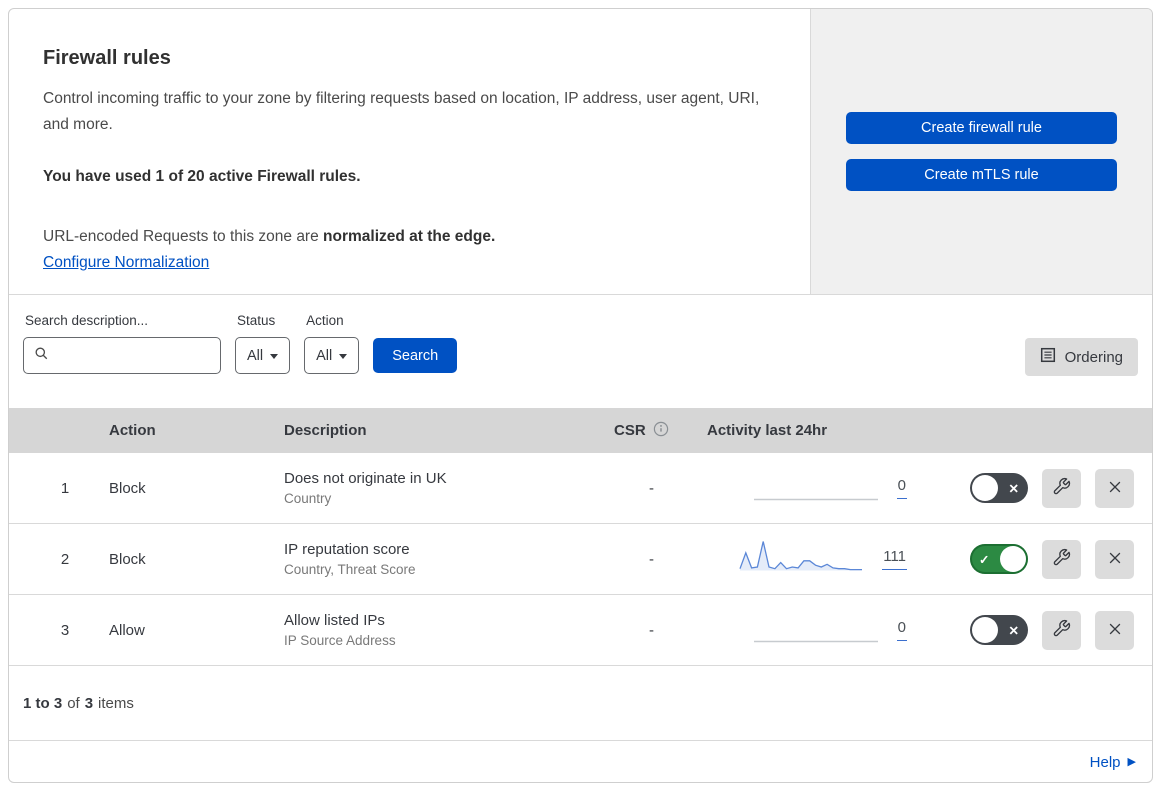 The width and height of the screenshot is (1161, 799). What do you see at coordinates (107, 58) in the screenshot?
I see `page-title: Firewall rules` at bounding box center [107, 58].